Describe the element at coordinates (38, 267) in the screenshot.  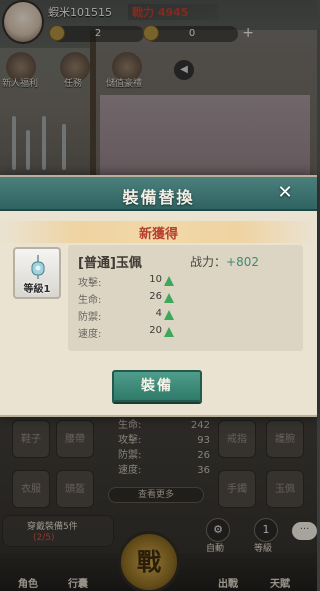
I see `jade-pendant-icon` at that location.